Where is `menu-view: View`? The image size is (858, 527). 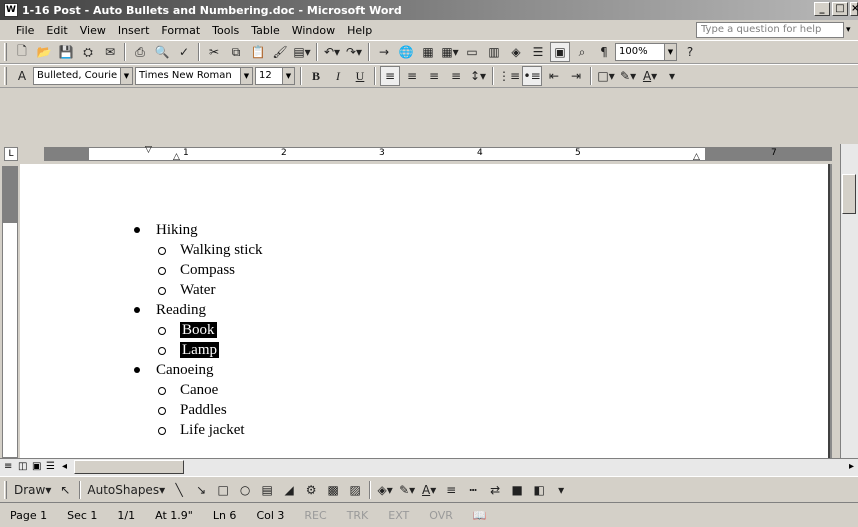
menu-view: View is located at coordinates (93, 30).